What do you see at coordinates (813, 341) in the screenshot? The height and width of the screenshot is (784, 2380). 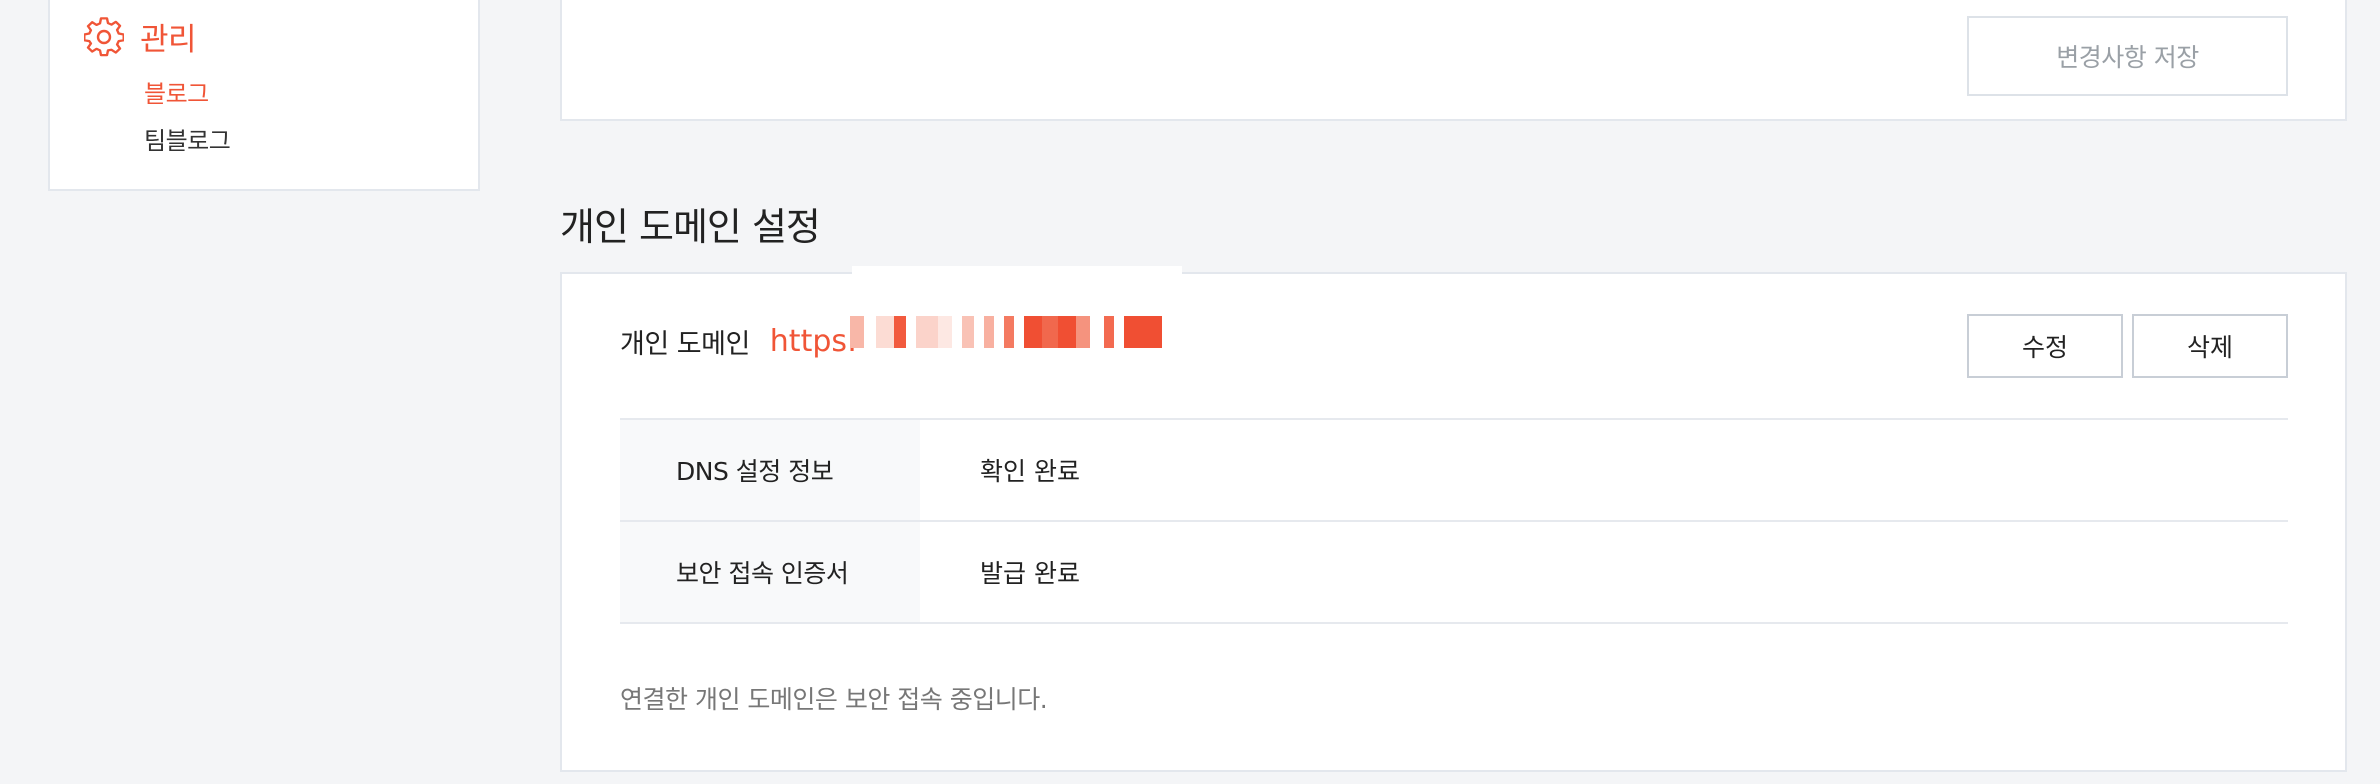 I see `domain-url: https:` at bounding box center [813, 341].